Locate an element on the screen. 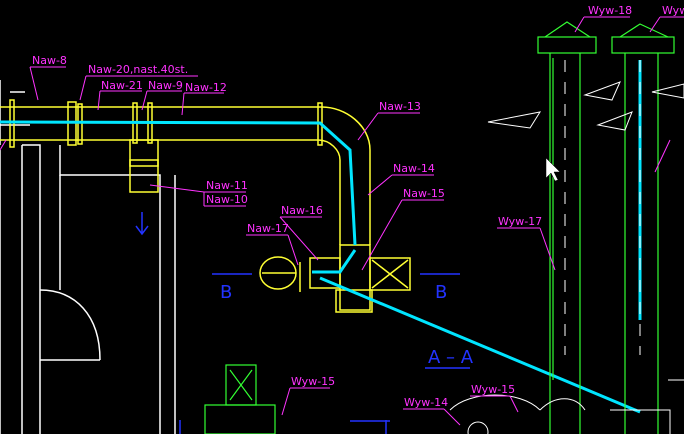  label-wyw-14: Wyw-14 is located at coordinates (426, 402).